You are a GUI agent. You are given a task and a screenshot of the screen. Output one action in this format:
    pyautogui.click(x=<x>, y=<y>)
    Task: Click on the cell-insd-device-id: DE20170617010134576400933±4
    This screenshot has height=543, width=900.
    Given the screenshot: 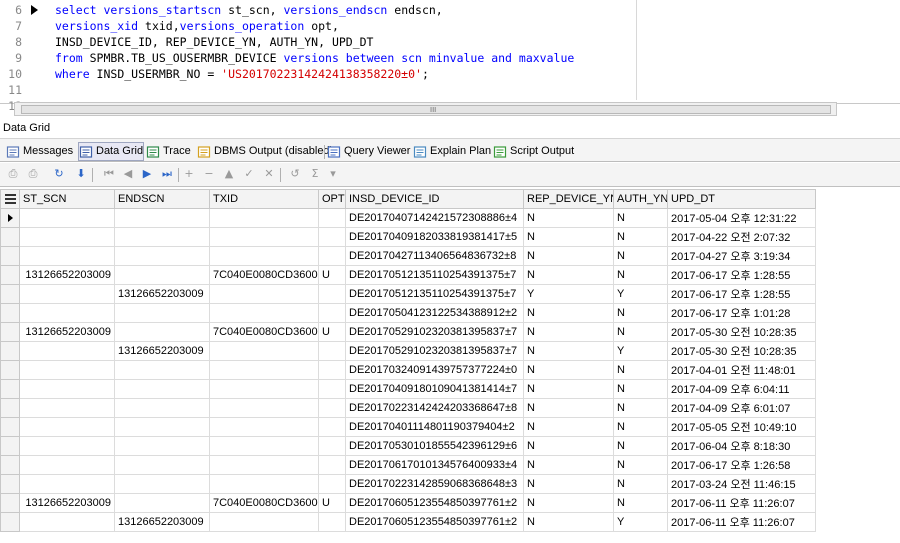 What is the action you would take?
    pyautogui.click(x=434, y=465)
    